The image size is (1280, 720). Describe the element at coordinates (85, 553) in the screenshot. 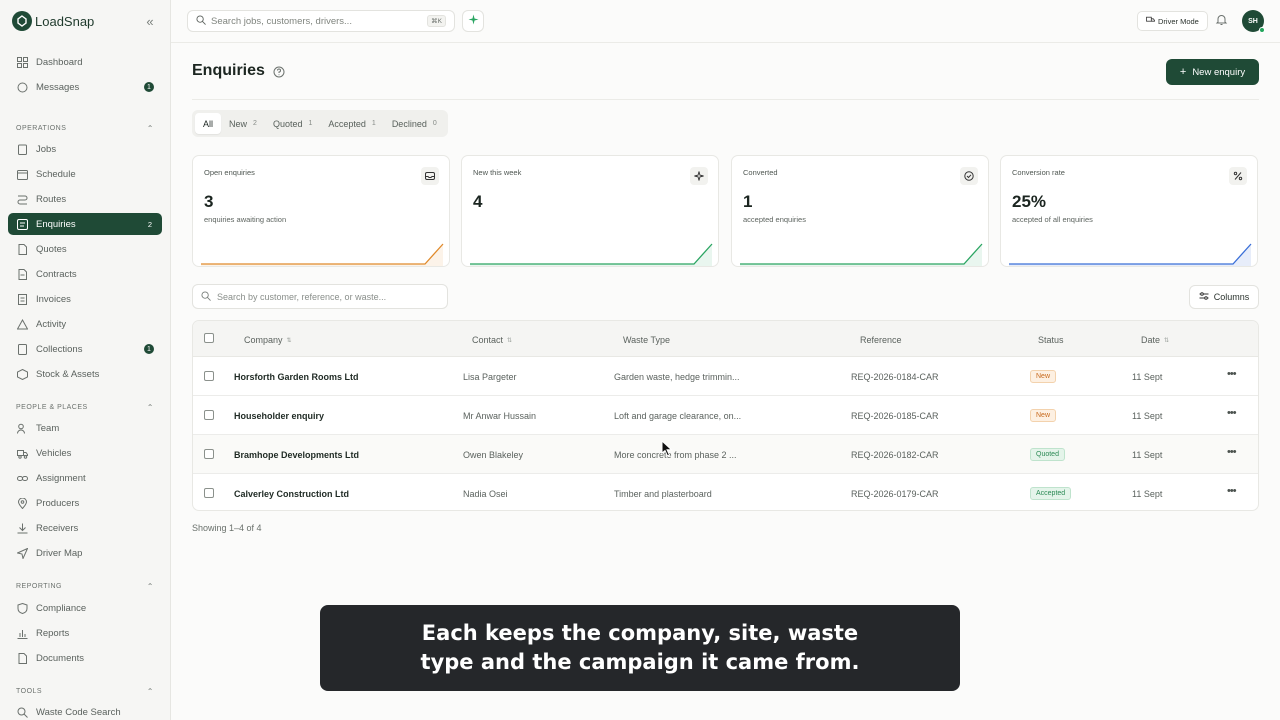

I see `sidebar-item-driver-map: Driver Map` at that location.